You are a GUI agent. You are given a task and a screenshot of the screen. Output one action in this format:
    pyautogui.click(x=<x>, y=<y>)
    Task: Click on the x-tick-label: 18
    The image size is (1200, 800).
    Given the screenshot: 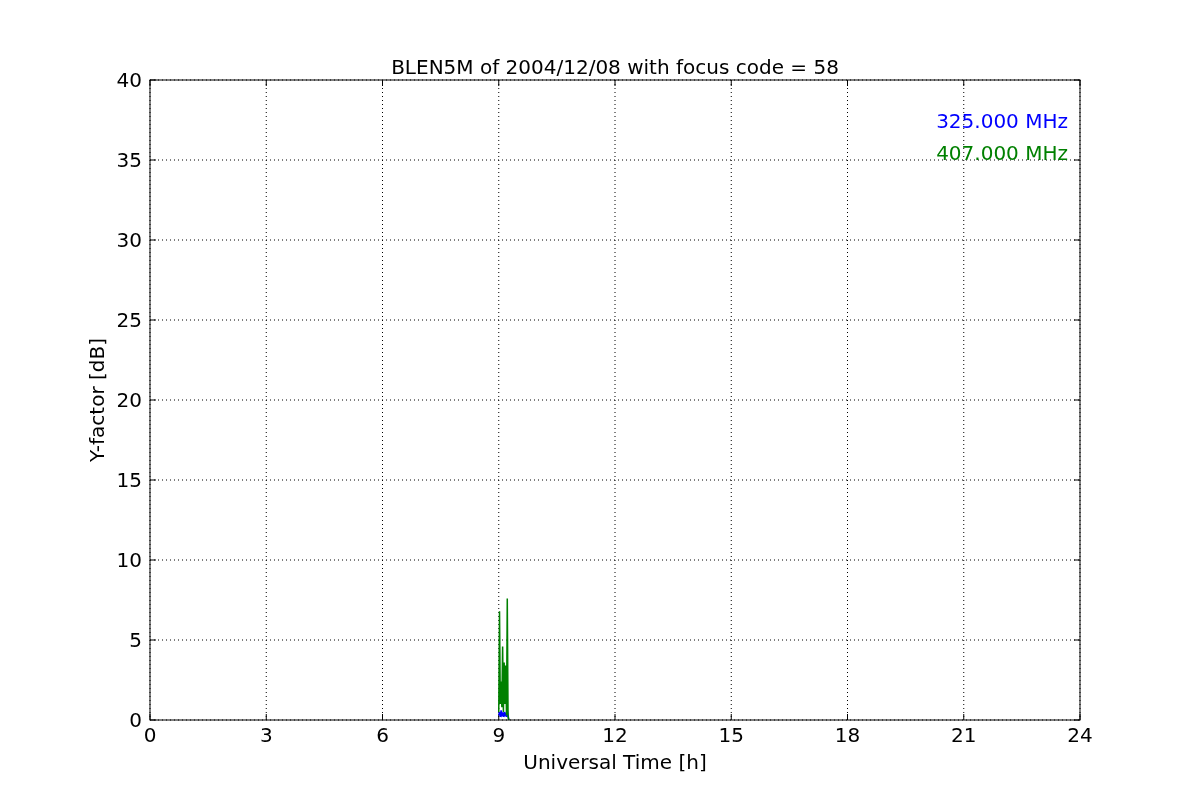 What is the action you would take?
    pyautogui.click(x=847, y=735)
    